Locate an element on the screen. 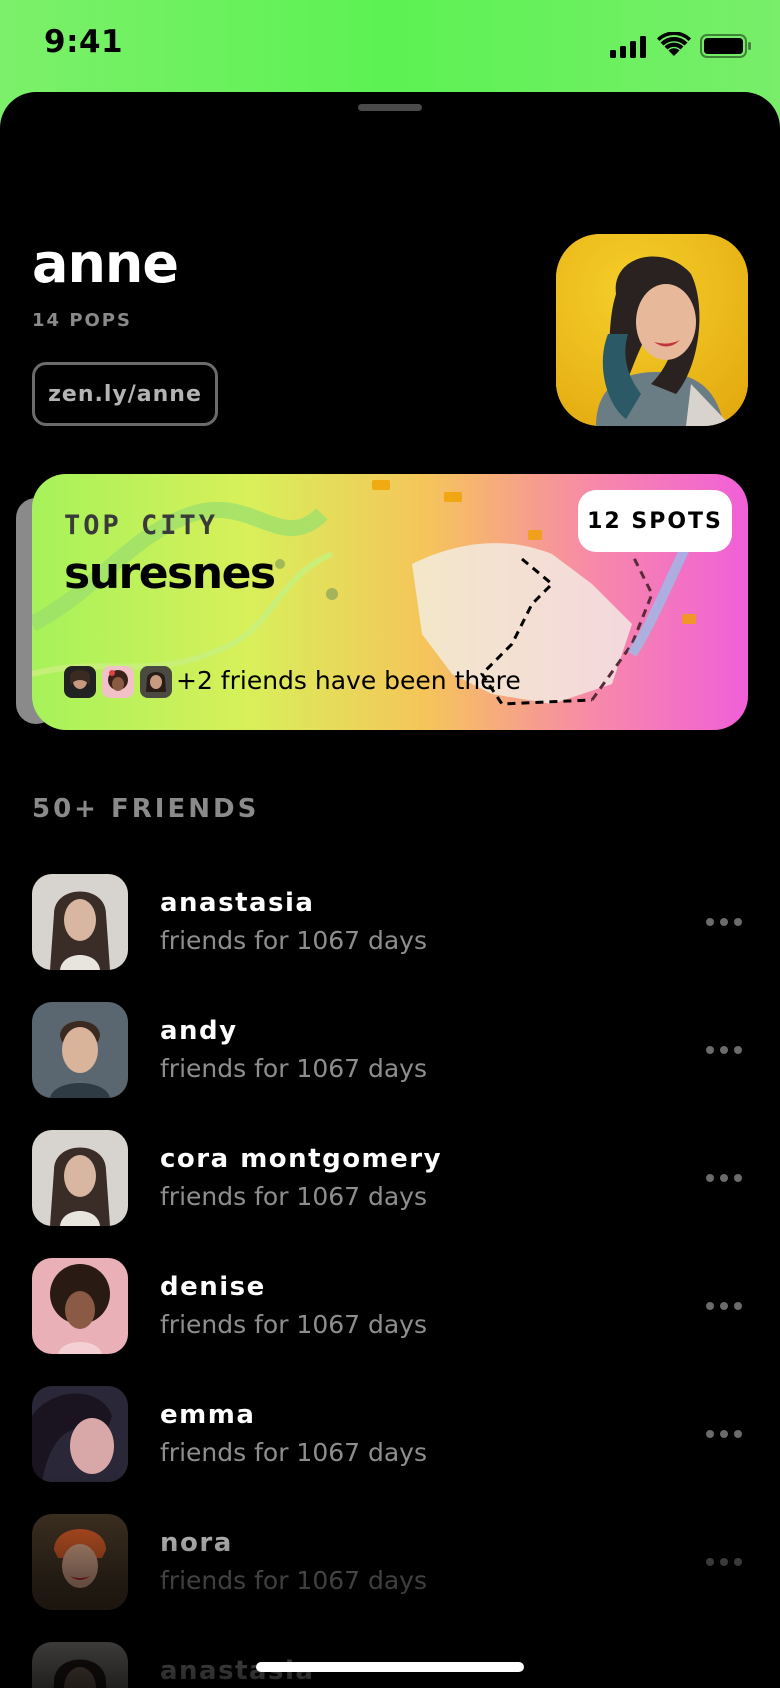 This screenshot has height=1688, width=780. visited-friends-avatars is located at coordinates (118, 682).